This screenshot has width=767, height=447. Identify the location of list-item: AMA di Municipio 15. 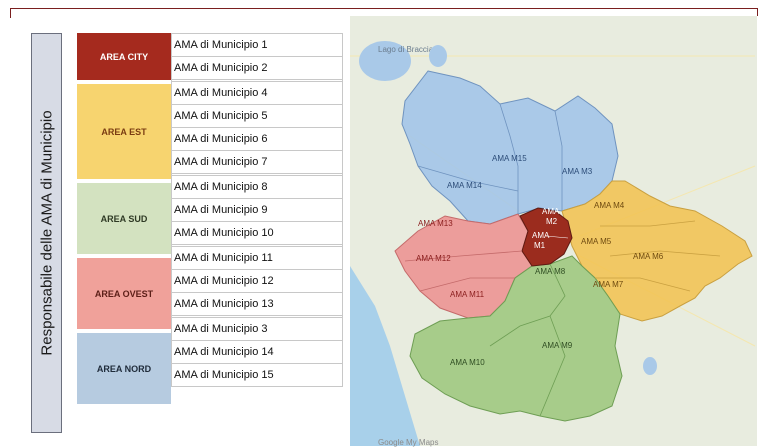
(257, 375).